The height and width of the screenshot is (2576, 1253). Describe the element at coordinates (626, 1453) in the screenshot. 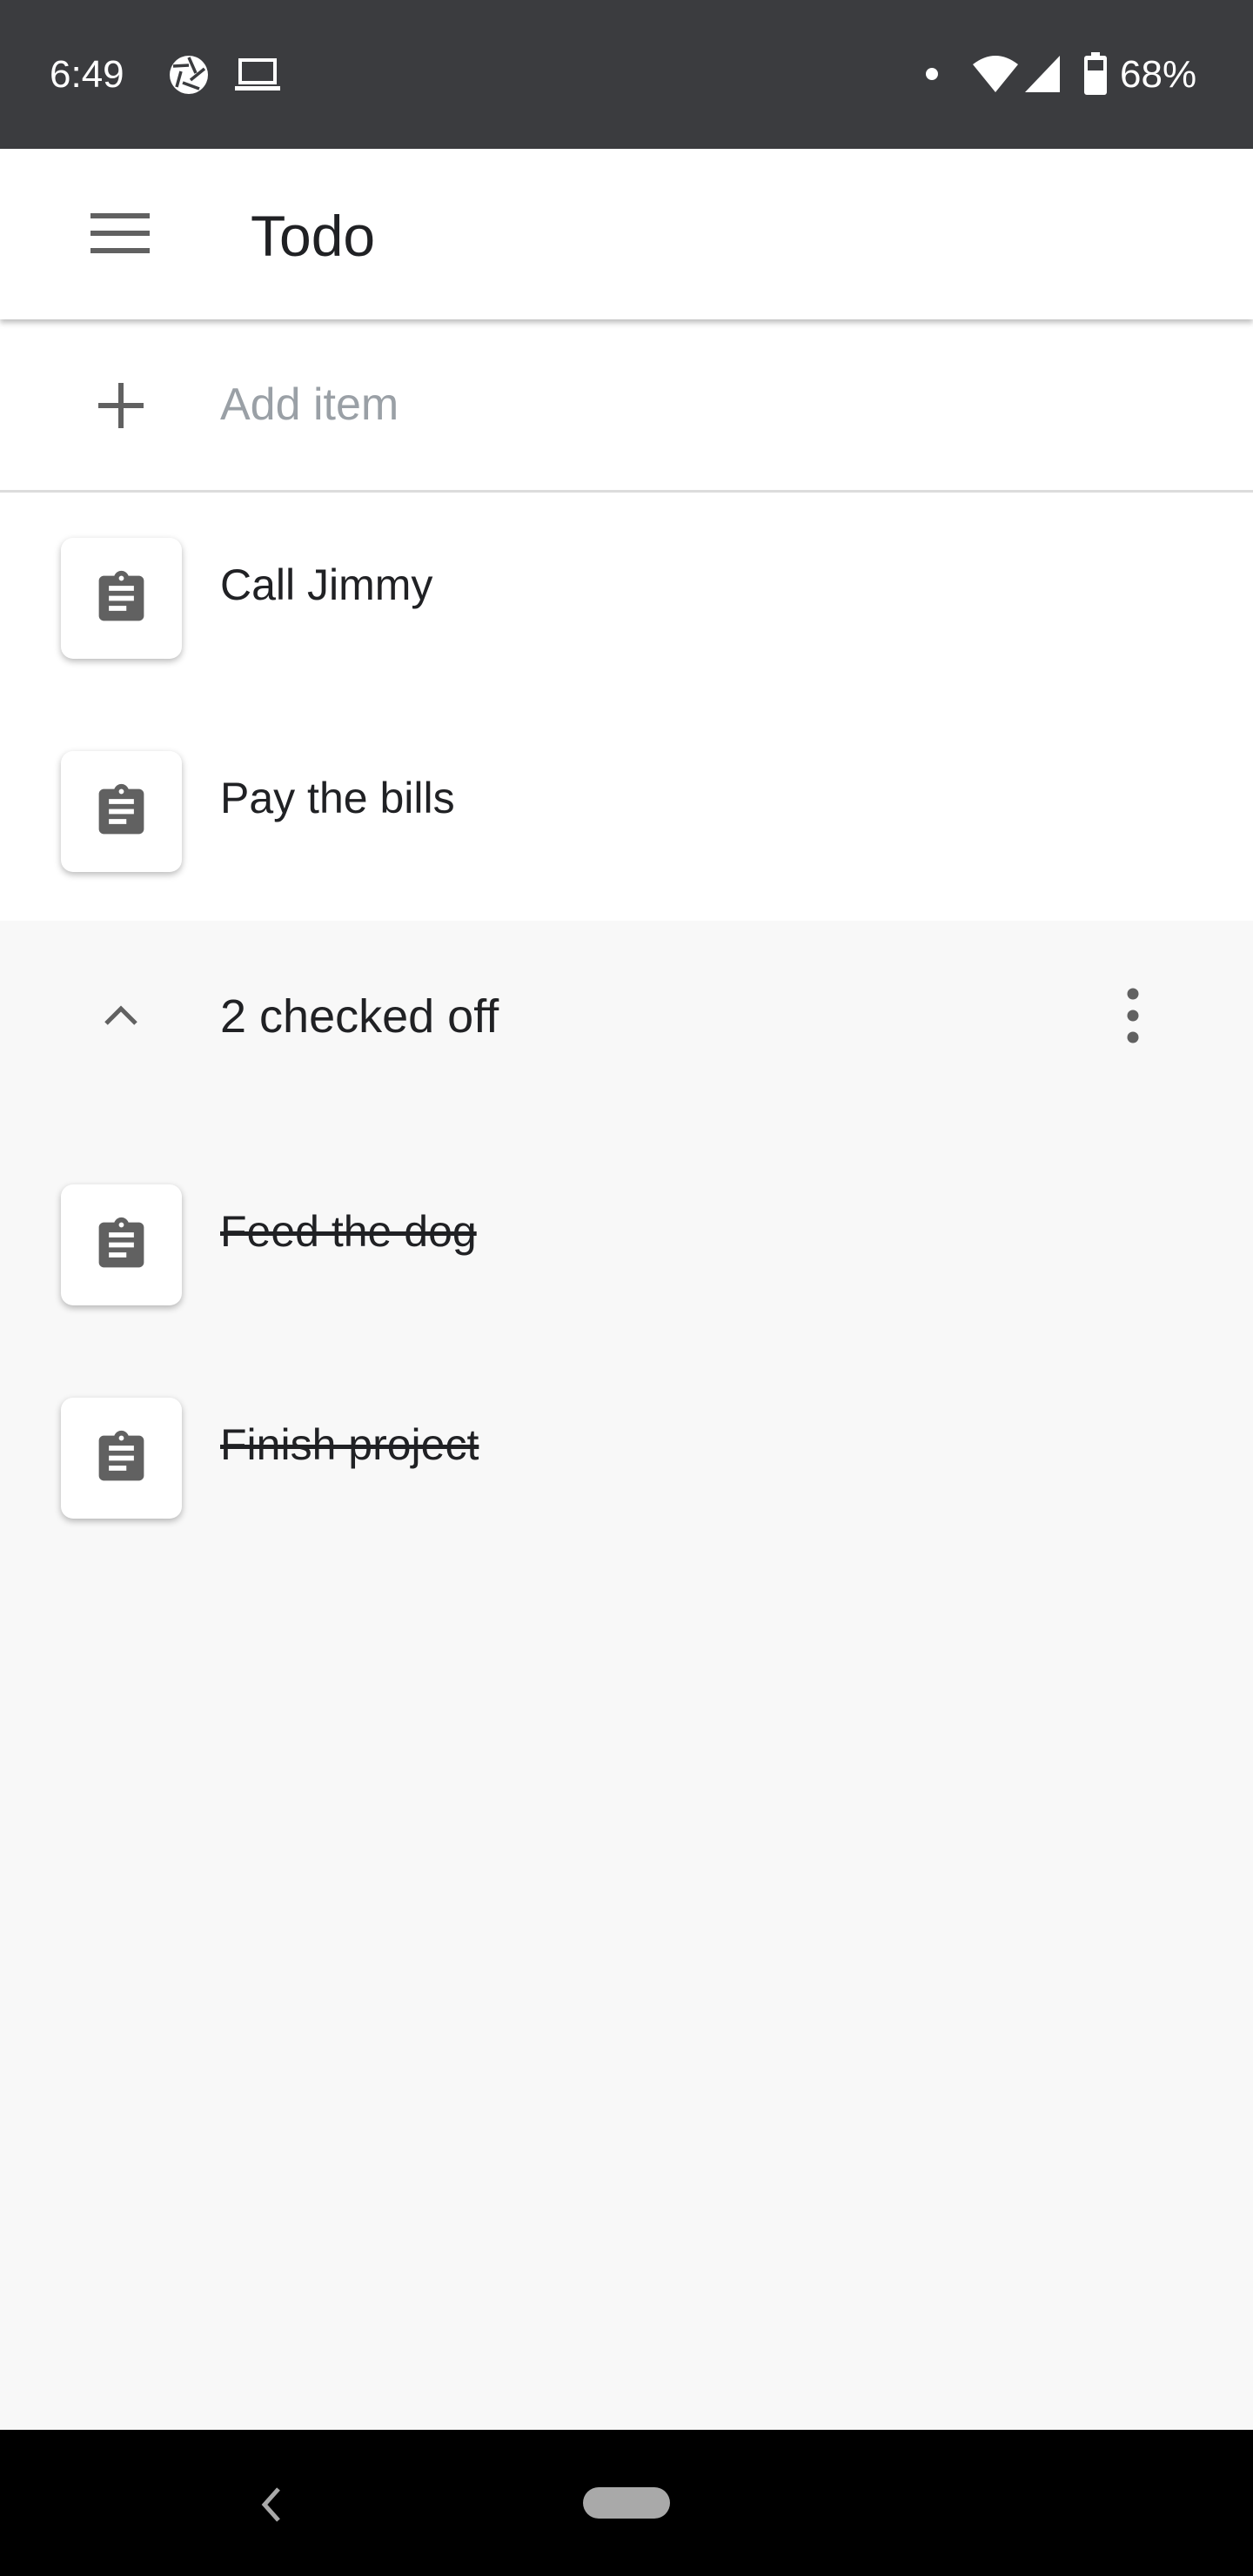

I see `checked-list-item: Finish project` at that location.